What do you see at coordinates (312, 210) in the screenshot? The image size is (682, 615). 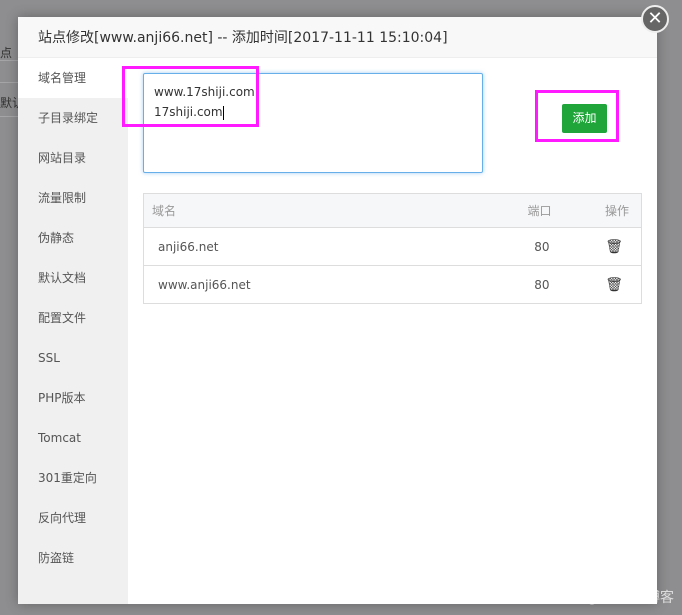 I see `header-domain: 域名` at bounding box center [312, 210].